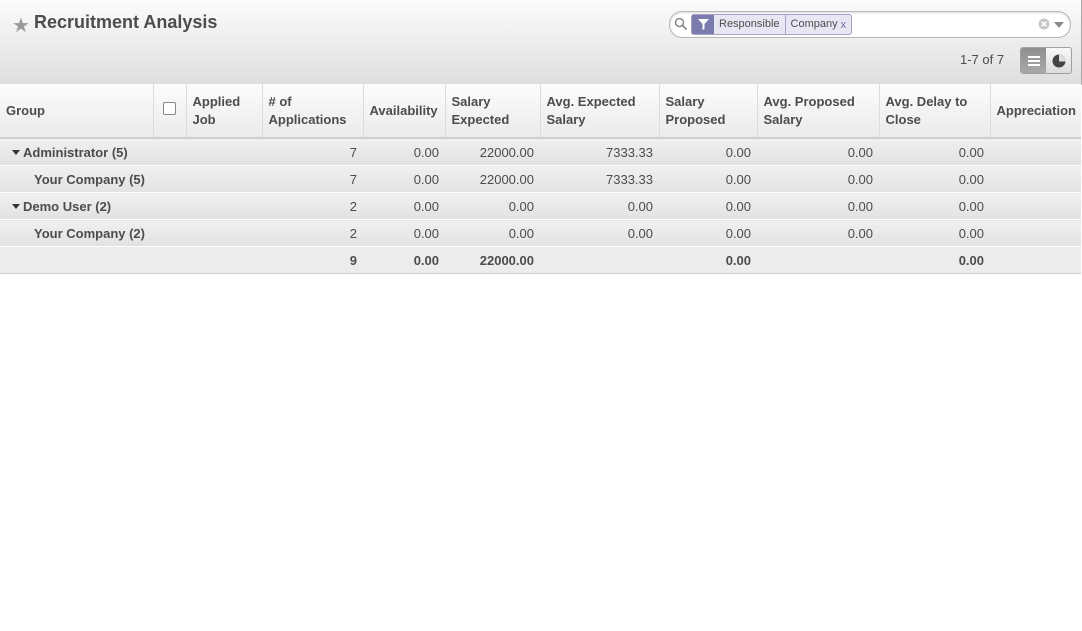  What do you see at coordinates (169, 108) in the screenshot?
I see `checkbox-icon` at bounding box center [169, 108].